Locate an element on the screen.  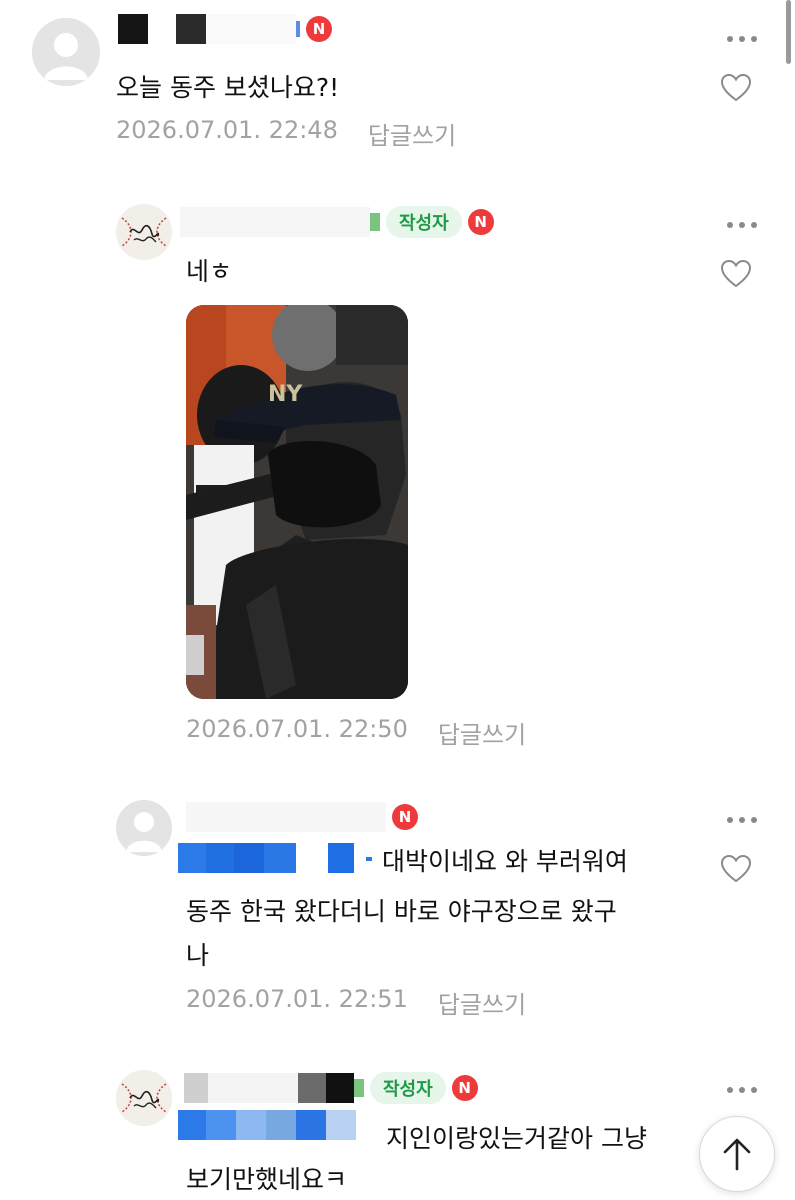
comment-text-line-2: 보기만했네요ㅋ is located at coordinates (267, 1179).